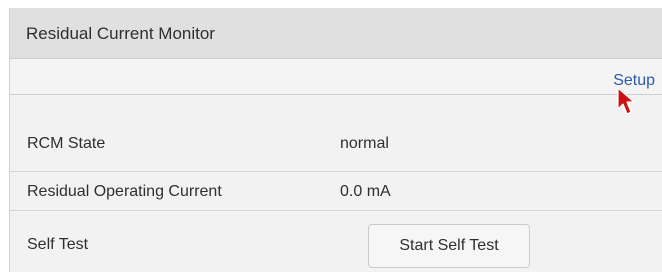  Describe the element at coordinates (634, 81) in the screenshot. I see `setup-link: Setup` at that location.